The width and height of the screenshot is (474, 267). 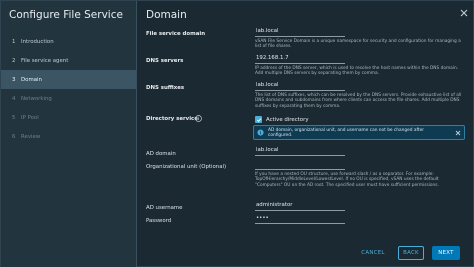 I want to click on step-number: 1, so click(x=14, y=41).